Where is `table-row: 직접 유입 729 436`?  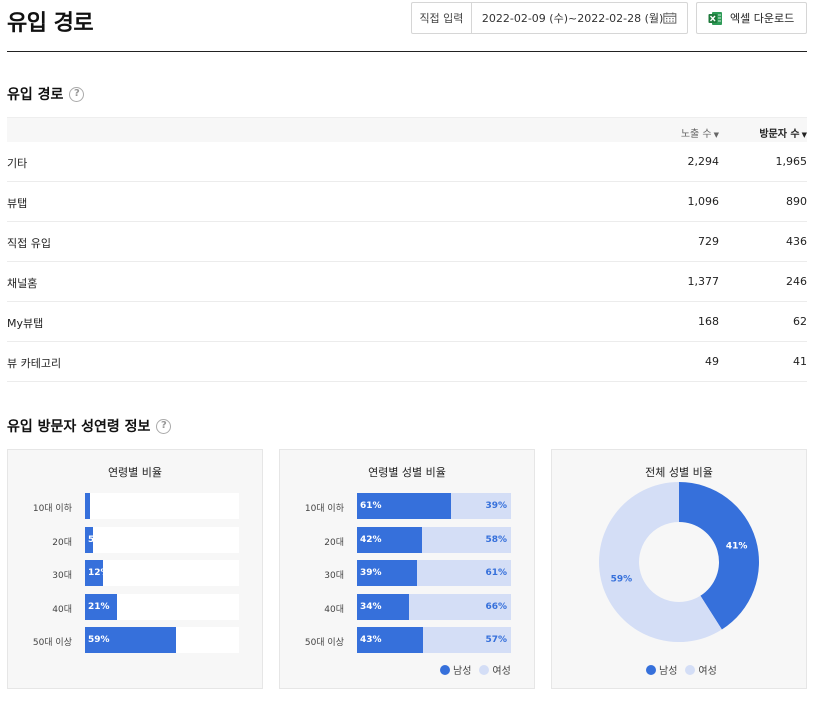
table-row: 직접 유입 729 436 is located at coordinates (407, 242).